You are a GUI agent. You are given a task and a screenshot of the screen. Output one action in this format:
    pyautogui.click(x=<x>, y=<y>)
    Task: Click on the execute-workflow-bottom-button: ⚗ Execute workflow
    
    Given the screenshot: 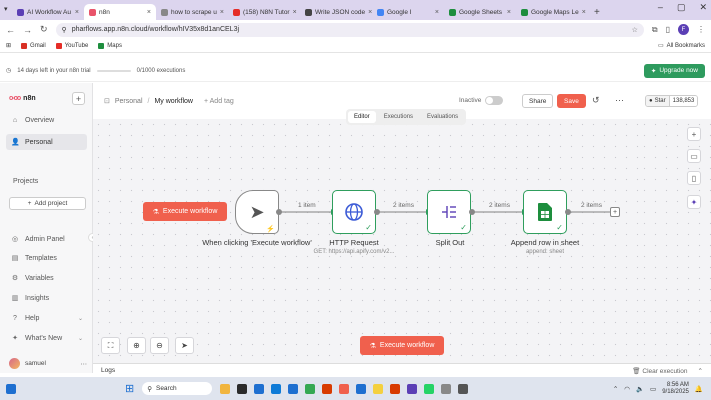 What is the action you would take?
    pyautogui.click(x=402, y=345)
    